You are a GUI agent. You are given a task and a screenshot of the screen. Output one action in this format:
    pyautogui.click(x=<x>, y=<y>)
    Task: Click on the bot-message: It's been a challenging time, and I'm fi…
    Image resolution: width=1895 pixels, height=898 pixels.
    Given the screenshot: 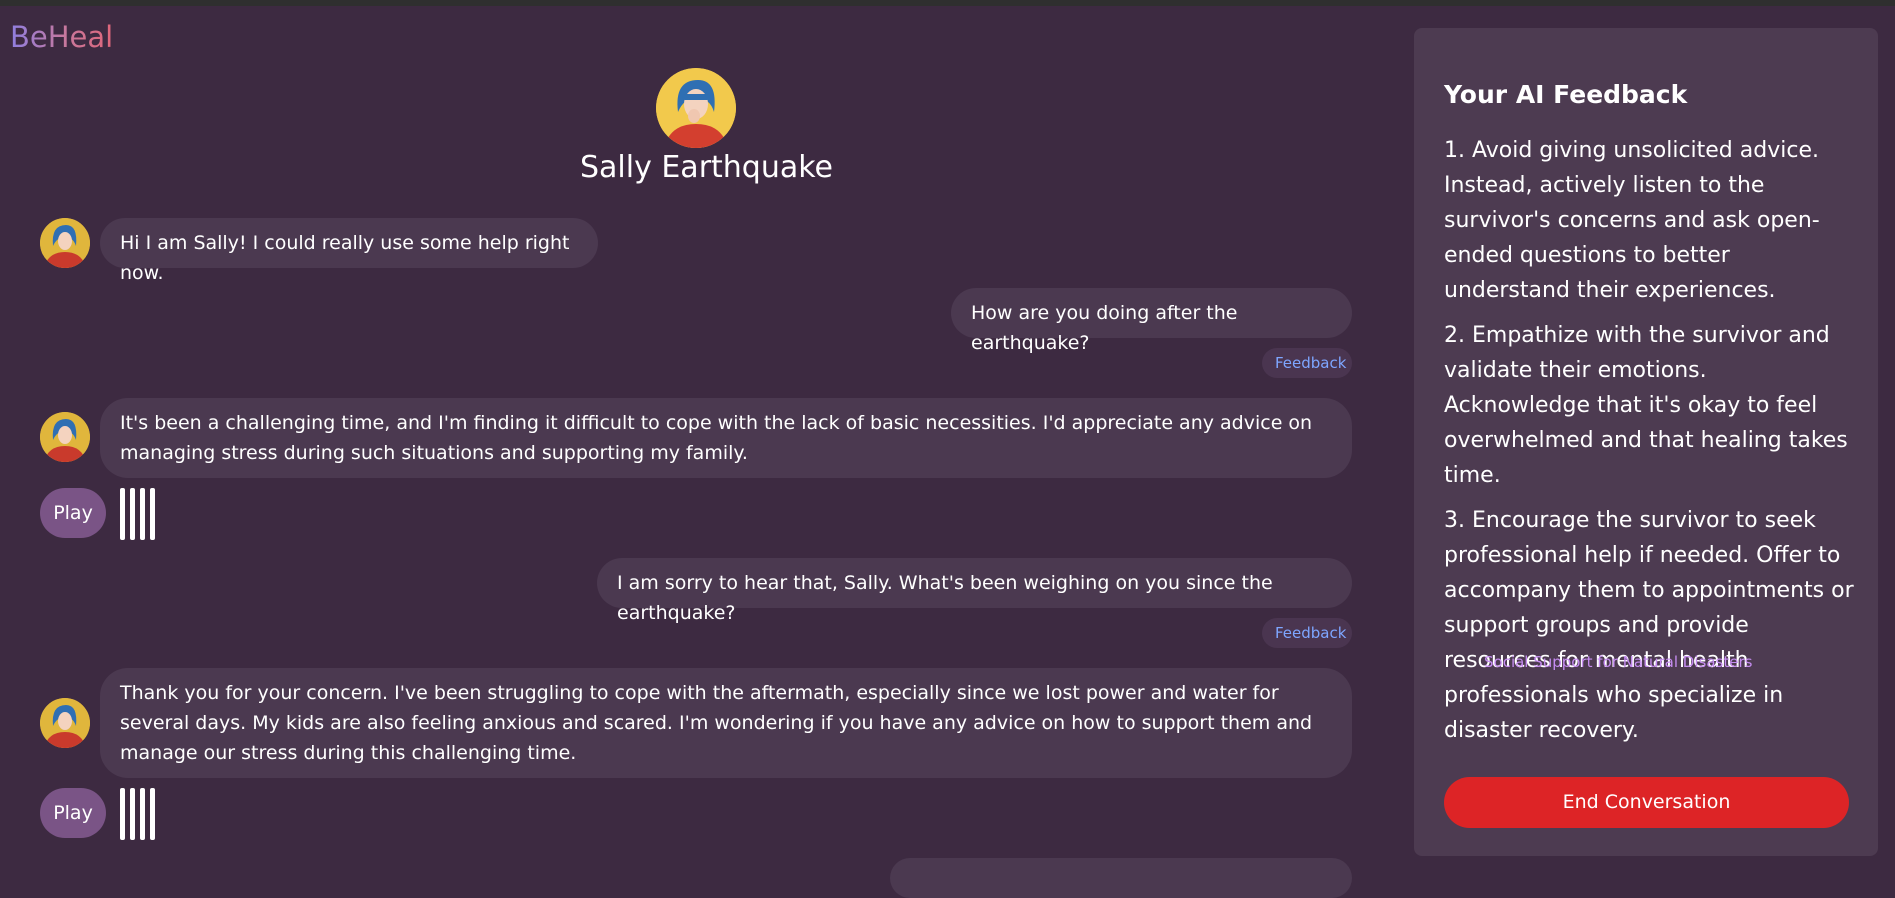 What is the action you would take?
    pyautogui.click(x=726, y=438)
    